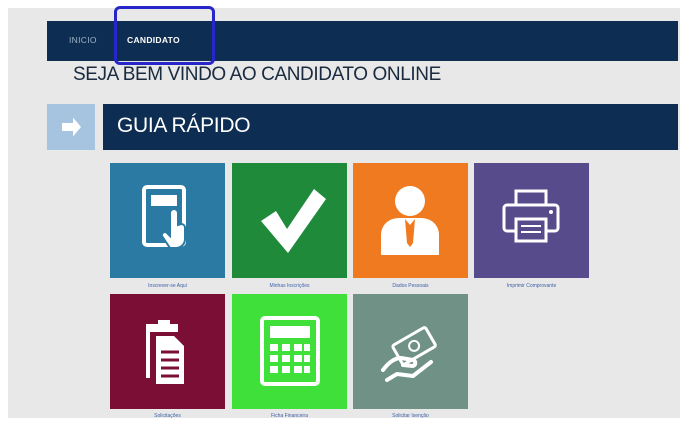  Describe the element at coordinates (410, 416) in the screenshot. I see `tile-label-solicitar-isencao: Solicitar Isenção` at that location.